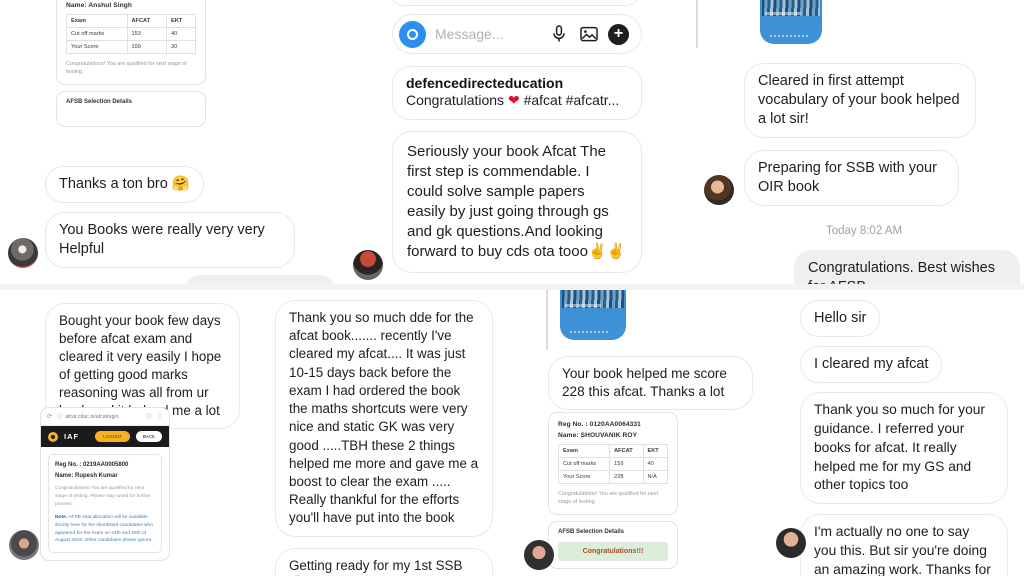 The width and height of the screenshot is (1024, 576). Describe the element at coordinates (513, 100) in the screenshot. I see `heart-icon: ❤` at that location.